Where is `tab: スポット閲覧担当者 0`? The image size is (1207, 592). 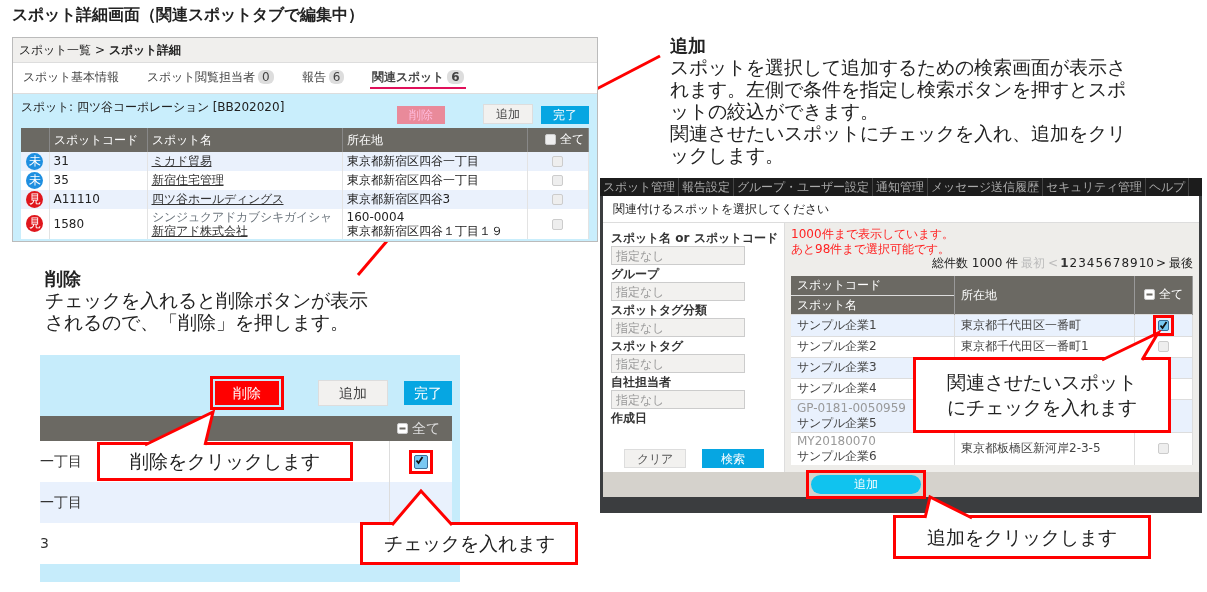 tab: スポット閲覧担当者 0 is located at coordinates (210, 78).